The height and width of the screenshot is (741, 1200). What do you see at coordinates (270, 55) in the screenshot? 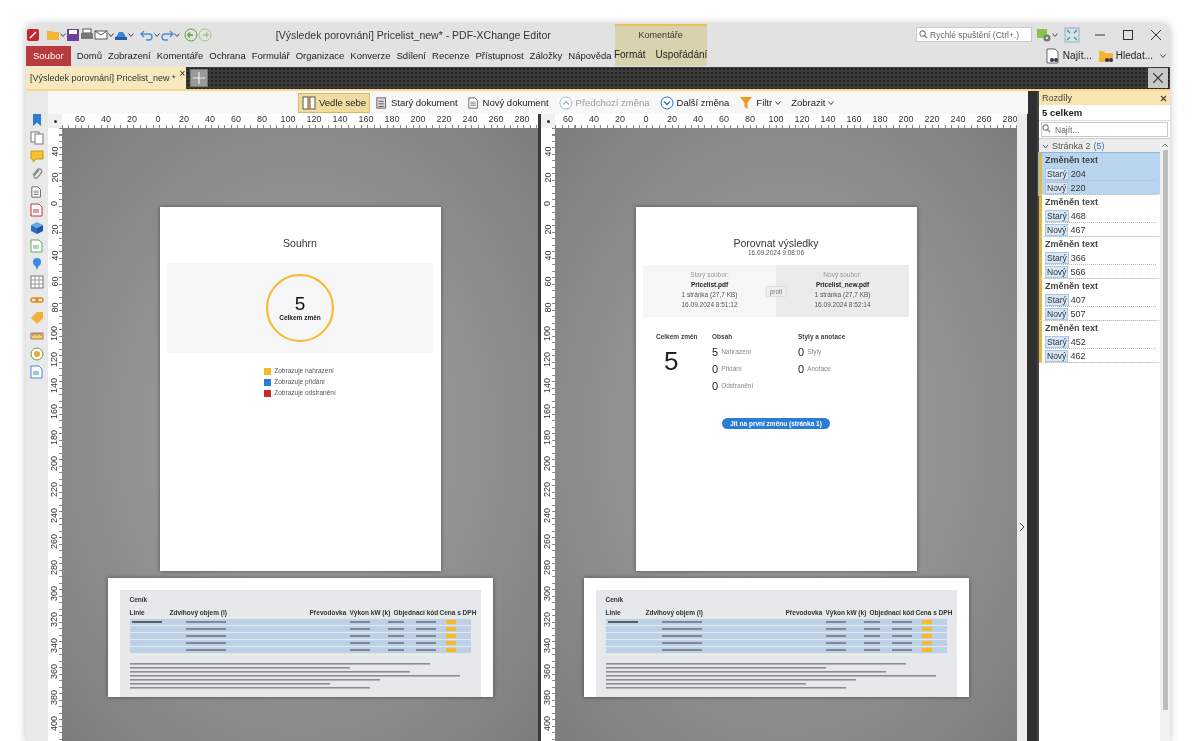
I see `menu-tab: Formulář` at bounding box center [270, 55].